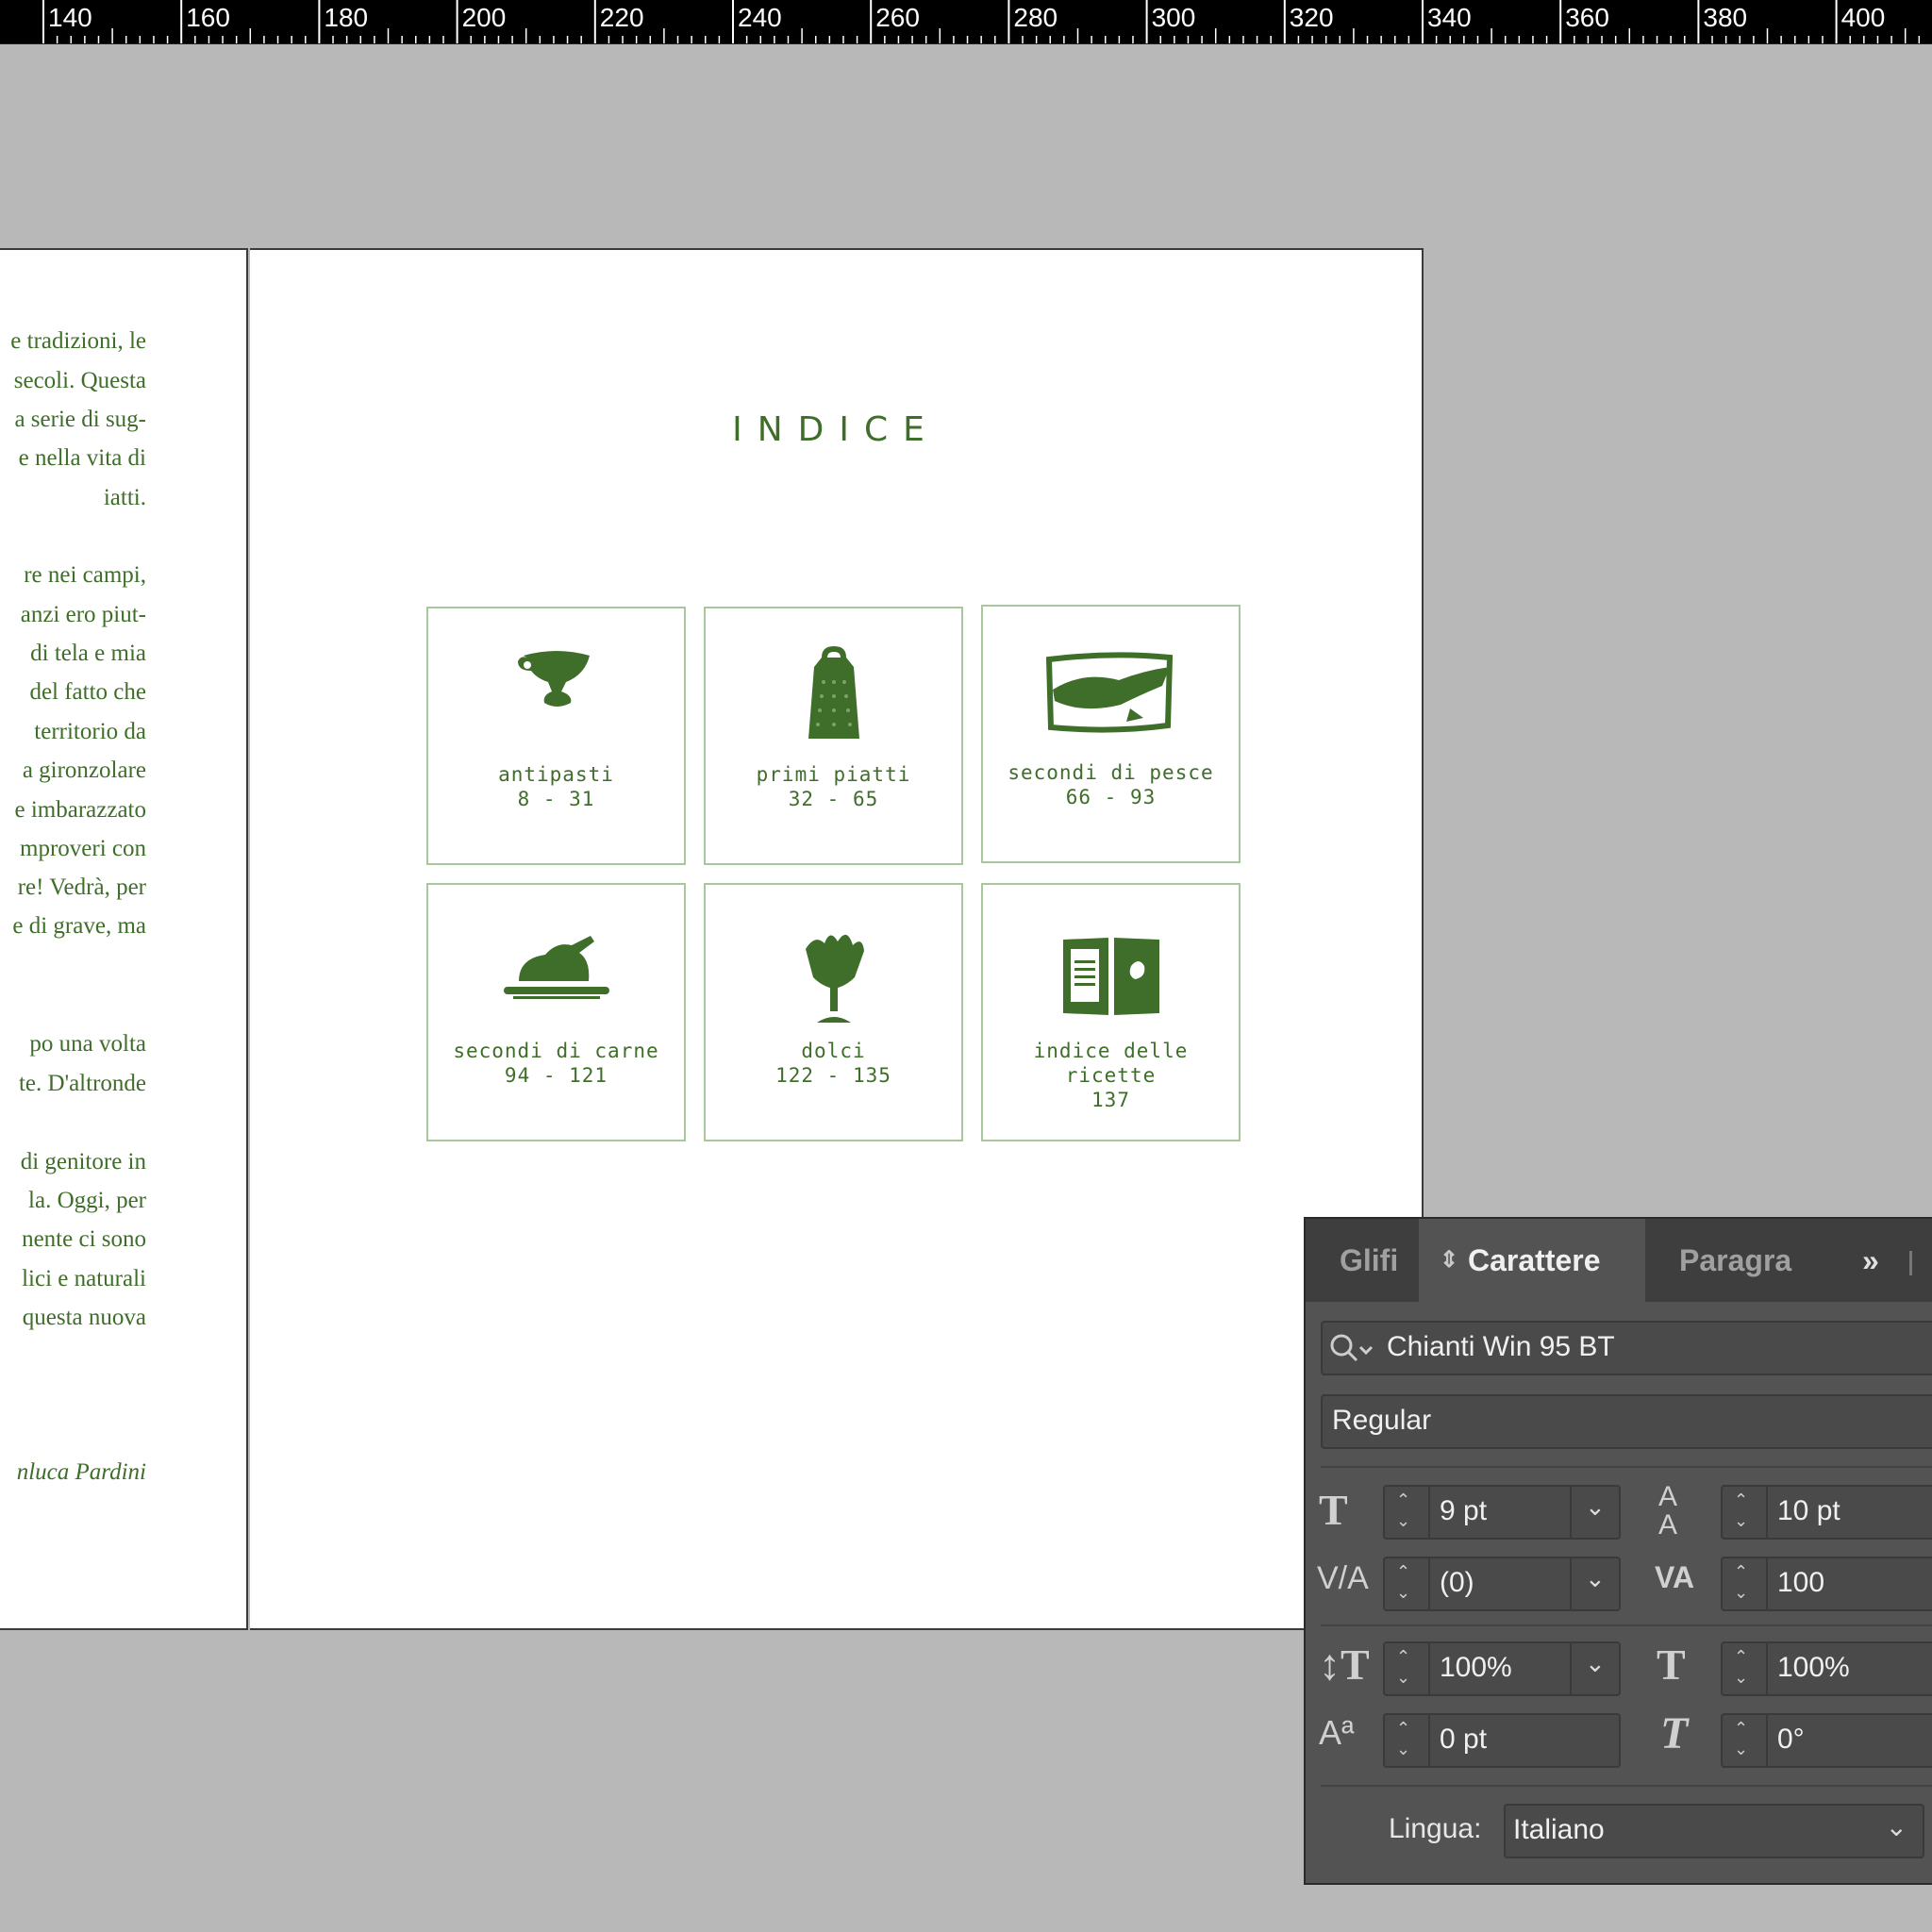 Image resolution: width=1932 pixels, height=1932 pixels. I want to click on card-secondi-di-carne: secondi di carne 94 - 121, so click(556, 1012).